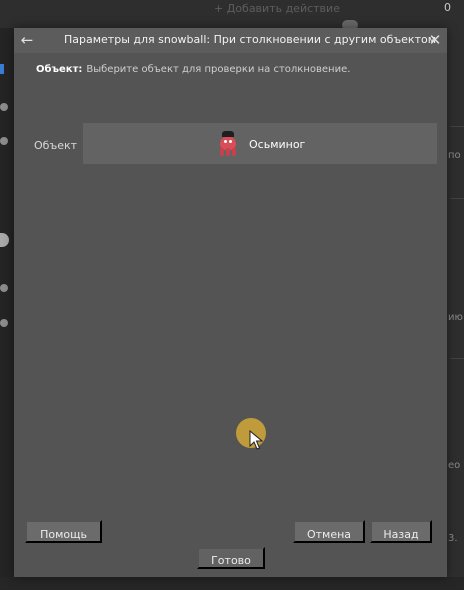 This screenshot has width=464, height=590. What do you see at coordinates (454, 155) in the screenshot?
I see `right-snippet: по` at bounding box center [454, 155].